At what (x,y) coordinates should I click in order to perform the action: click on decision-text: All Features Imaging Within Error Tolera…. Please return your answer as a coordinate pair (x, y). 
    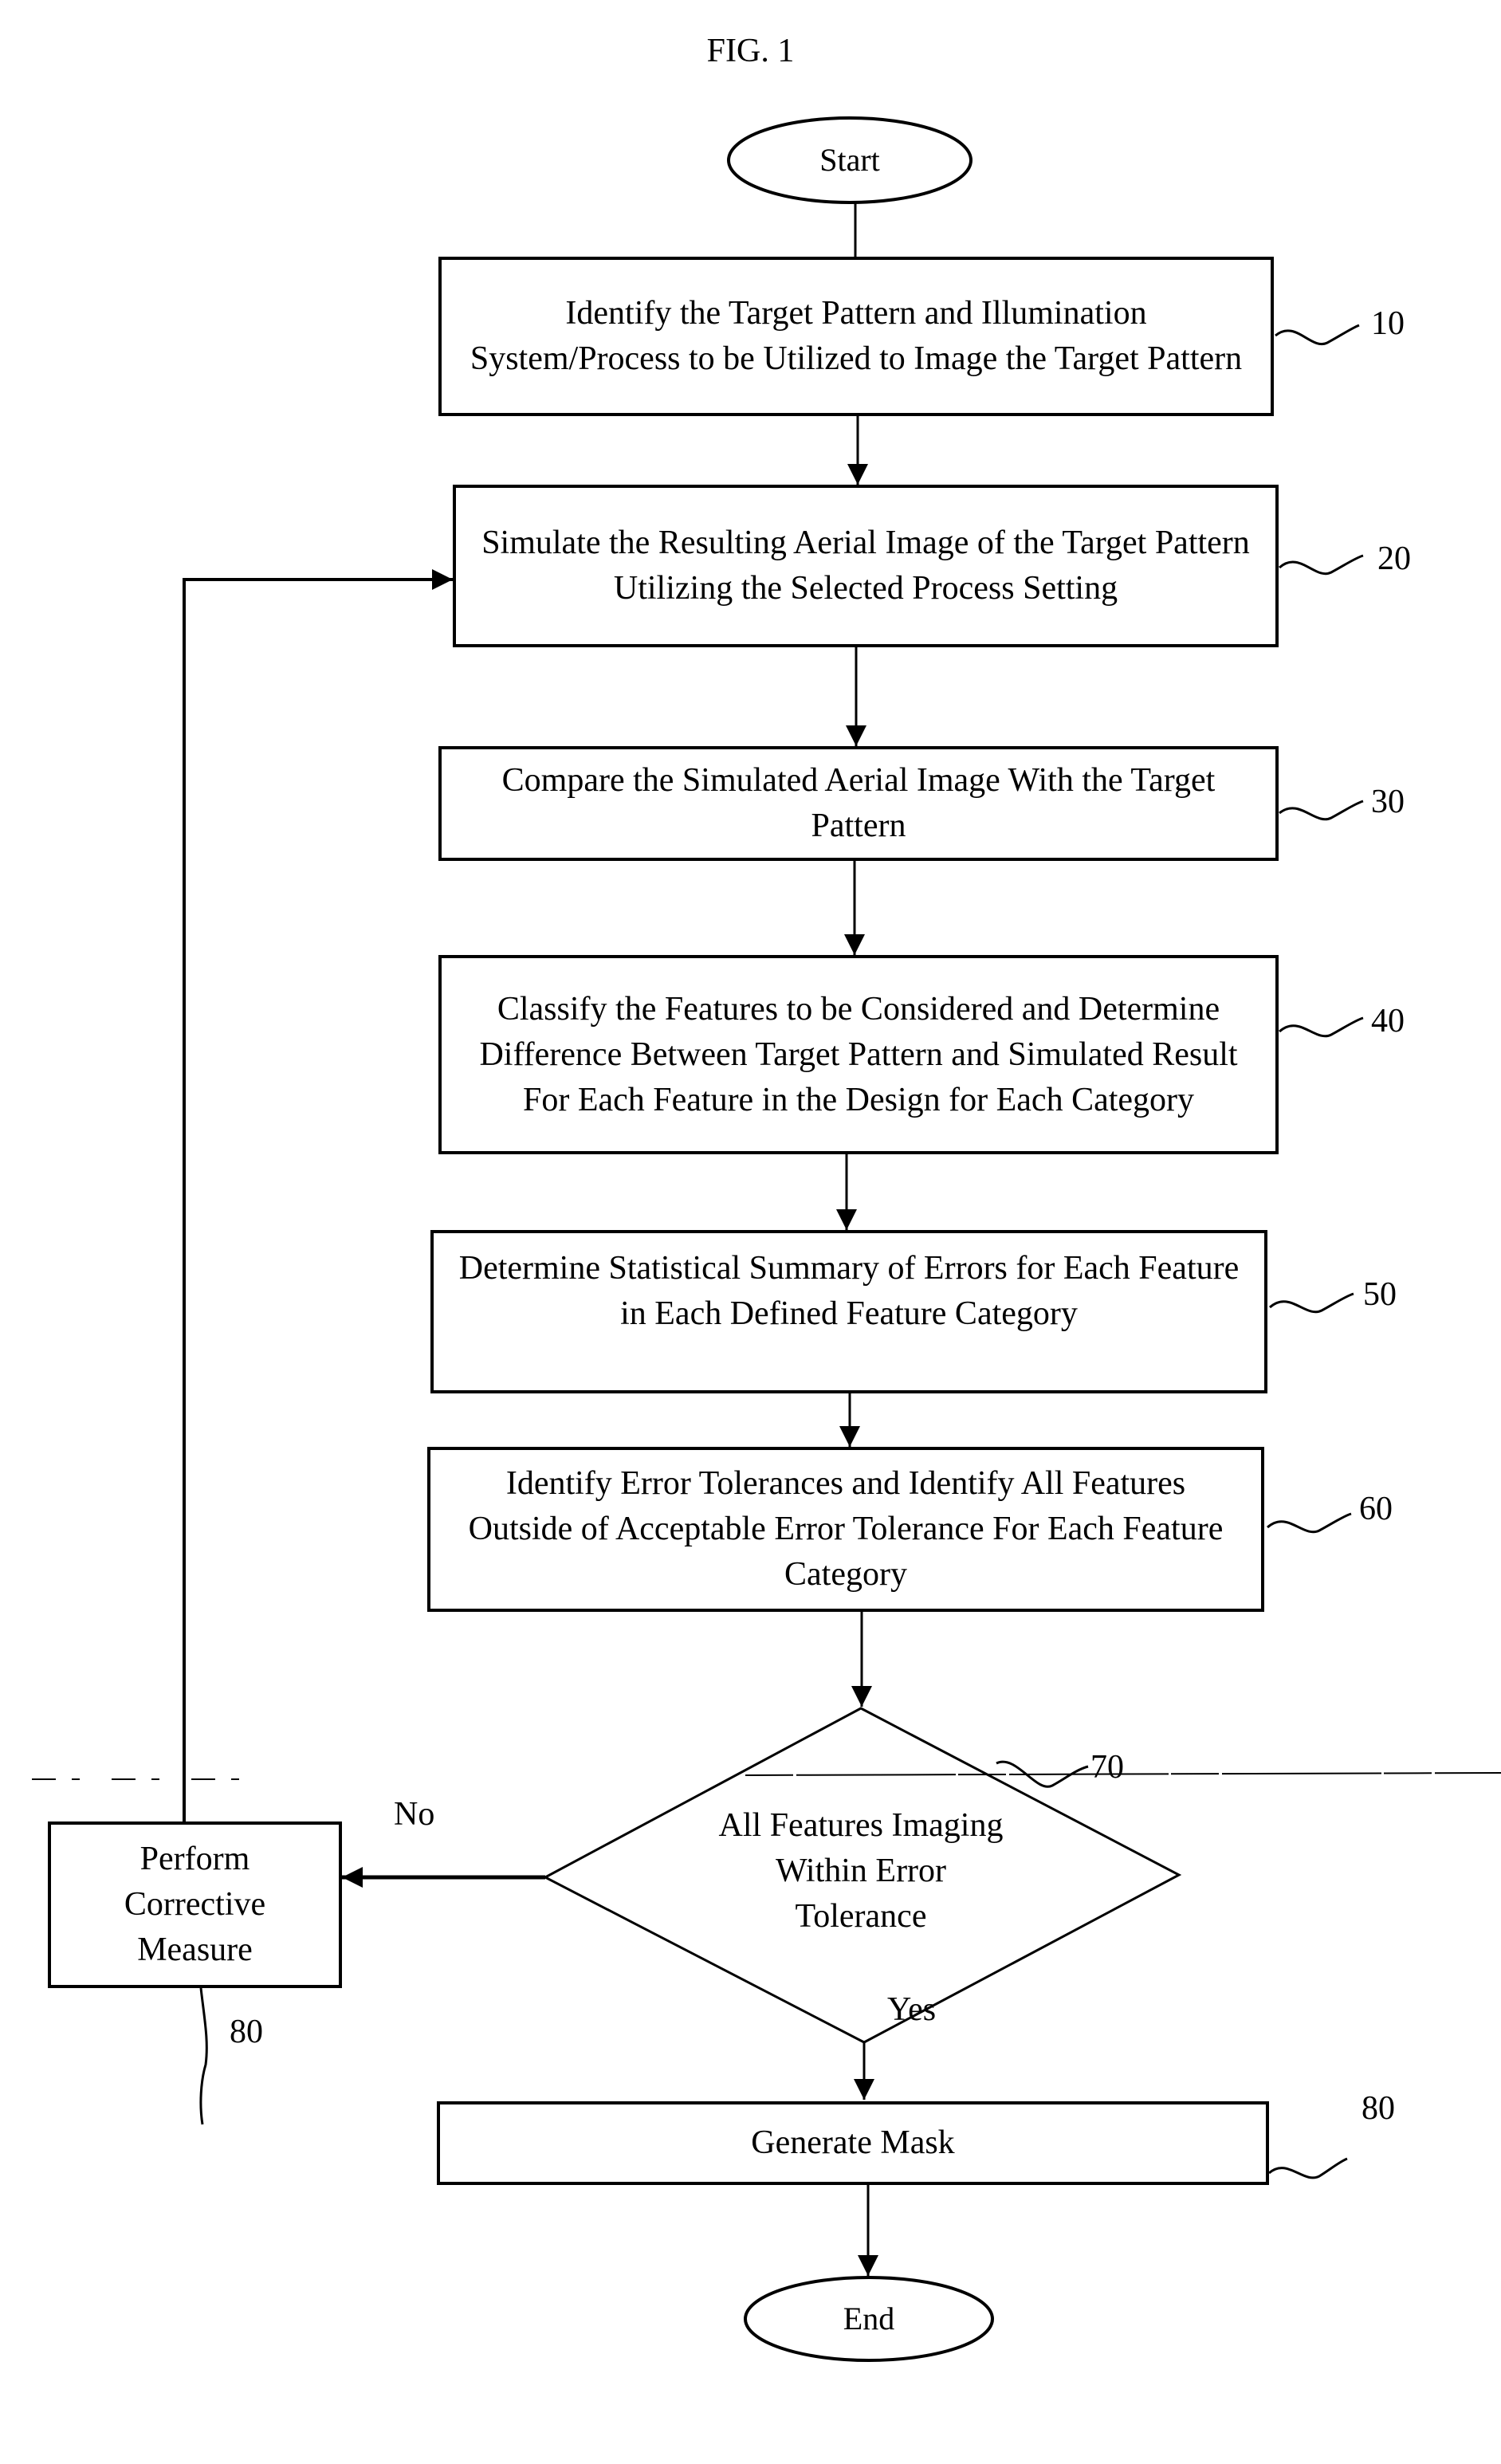
    Looking at the image, I should click on (861, 1871).